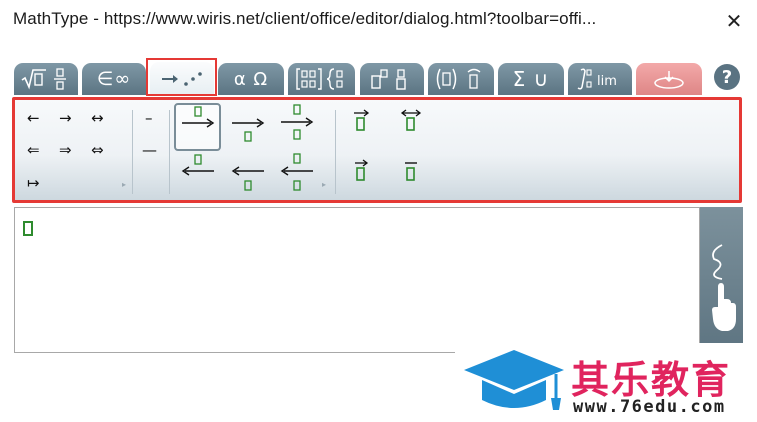 The image size is (757, 422). I want to click on watermark-title: 其乐教育, so click(651, 380).